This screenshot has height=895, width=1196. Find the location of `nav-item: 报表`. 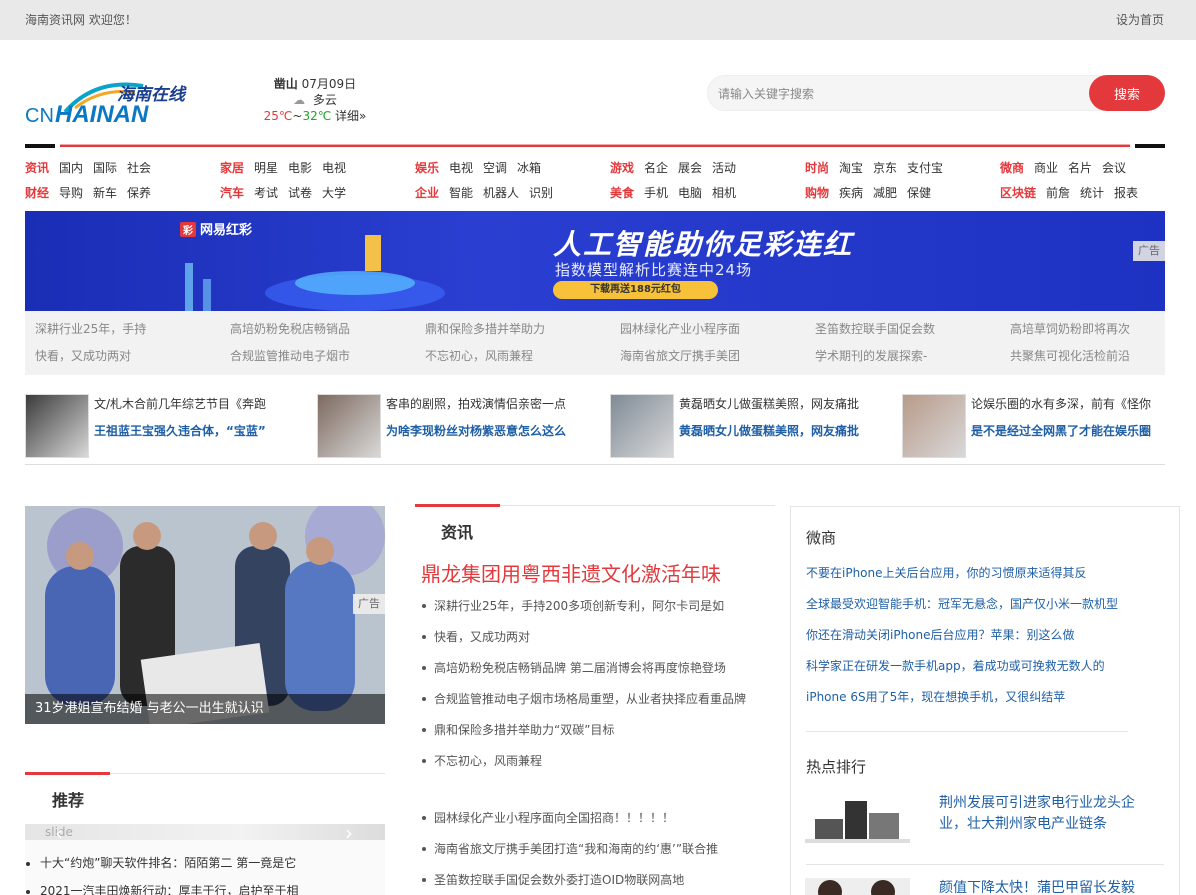

nav-item: 报表 is located at coordinates (1126, 193).